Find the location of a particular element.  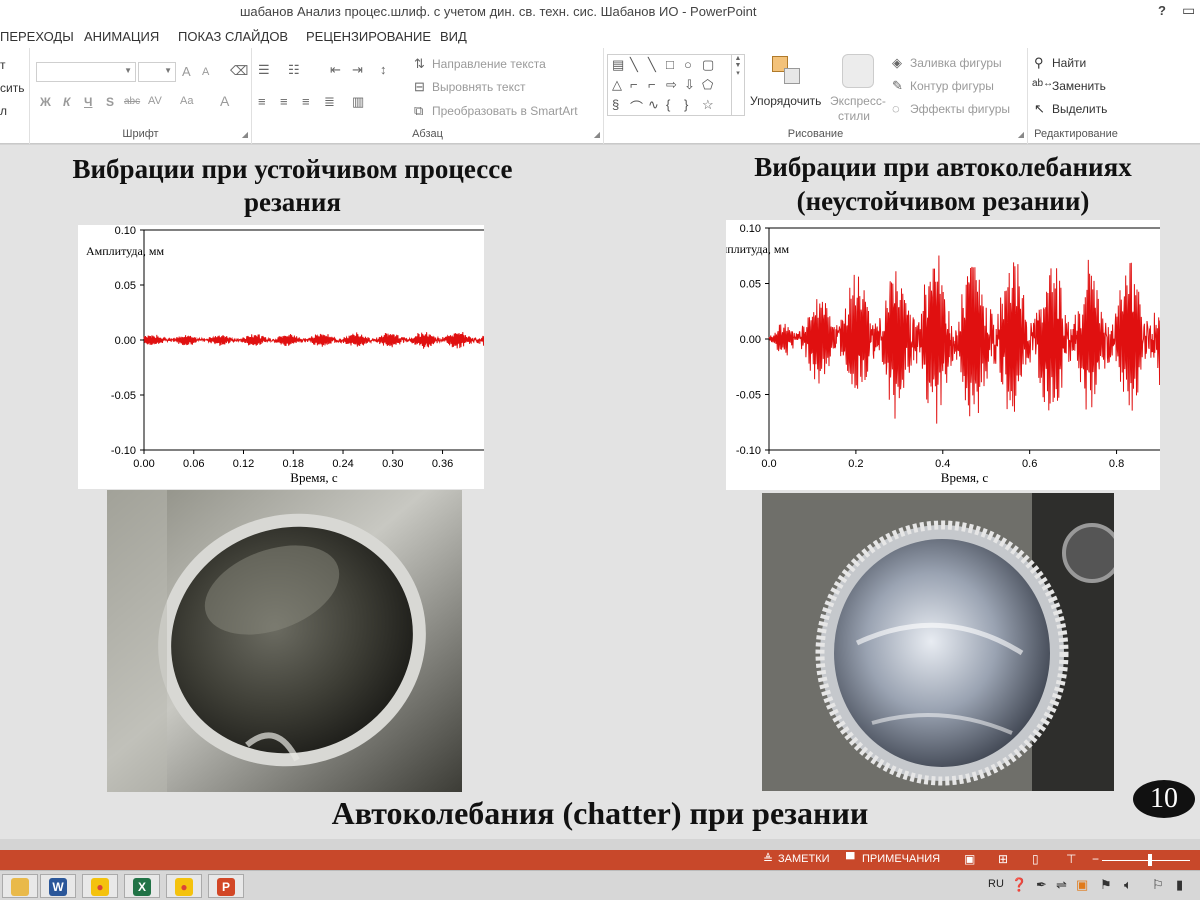

power-tray-icon: ▮ is located at coordinates (1179, 885).